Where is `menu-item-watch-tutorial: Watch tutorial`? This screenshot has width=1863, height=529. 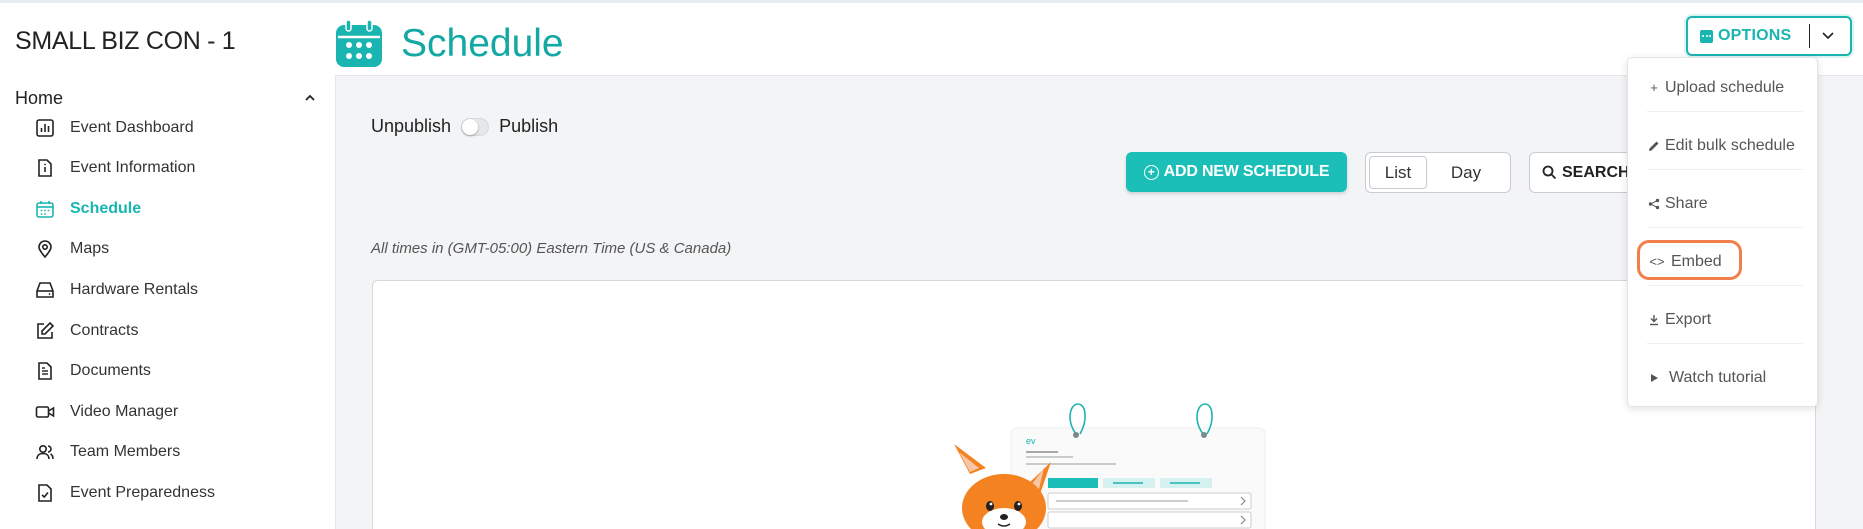 menu-item-watch-tutorial: Watch tutorial is located at coordinates (1725, 378).